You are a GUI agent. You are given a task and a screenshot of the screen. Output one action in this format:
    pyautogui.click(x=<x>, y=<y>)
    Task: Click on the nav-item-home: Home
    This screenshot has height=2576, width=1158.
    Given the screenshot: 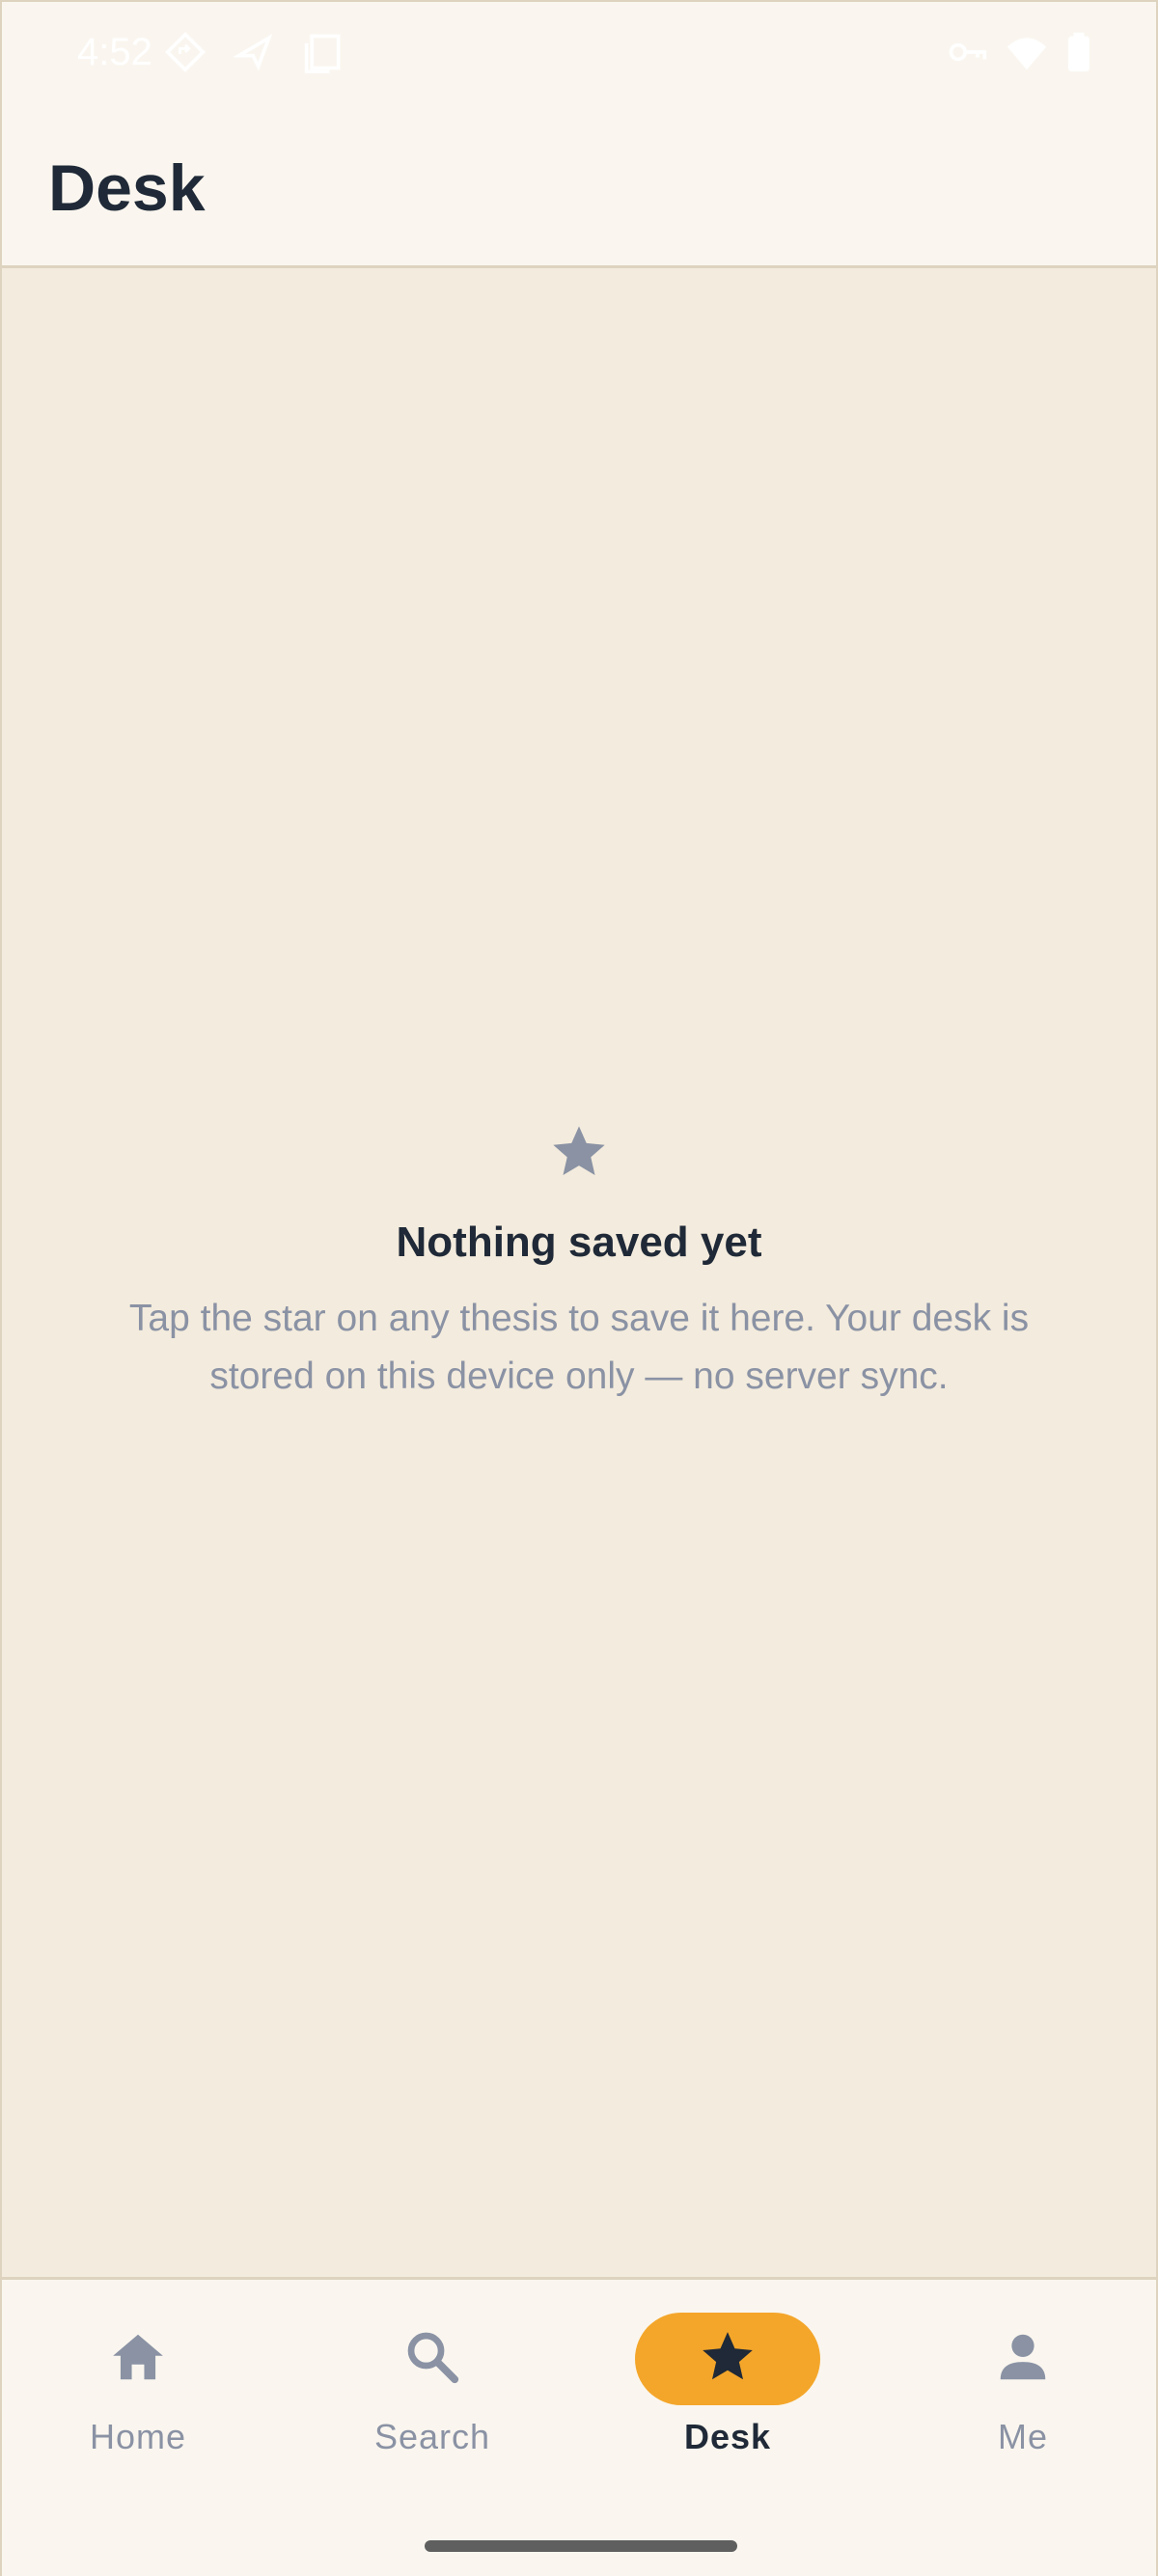 What is the action you would take?
    pyautogui.click(x=138, y=2400)
    